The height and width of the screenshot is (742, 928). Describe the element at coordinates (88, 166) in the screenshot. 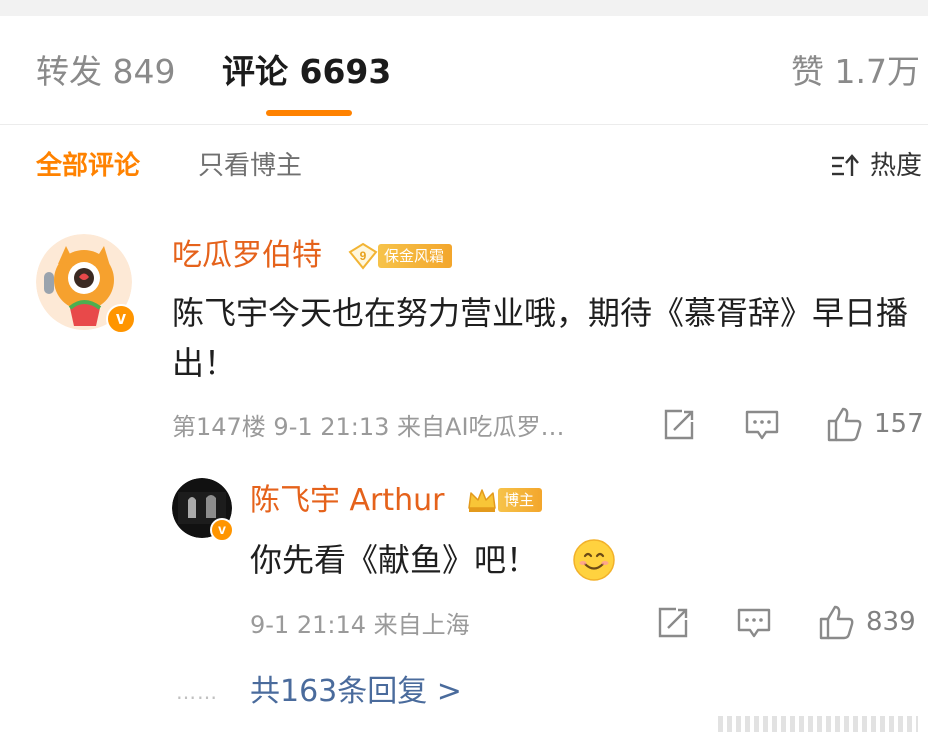

I see `filter-all-comments: 全部评论` at that location.